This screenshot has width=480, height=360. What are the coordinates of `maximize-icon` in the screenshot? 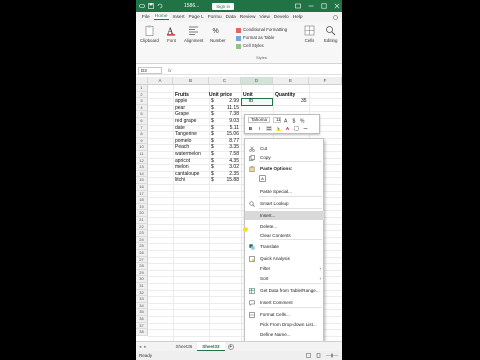 It's located at (324, 6).